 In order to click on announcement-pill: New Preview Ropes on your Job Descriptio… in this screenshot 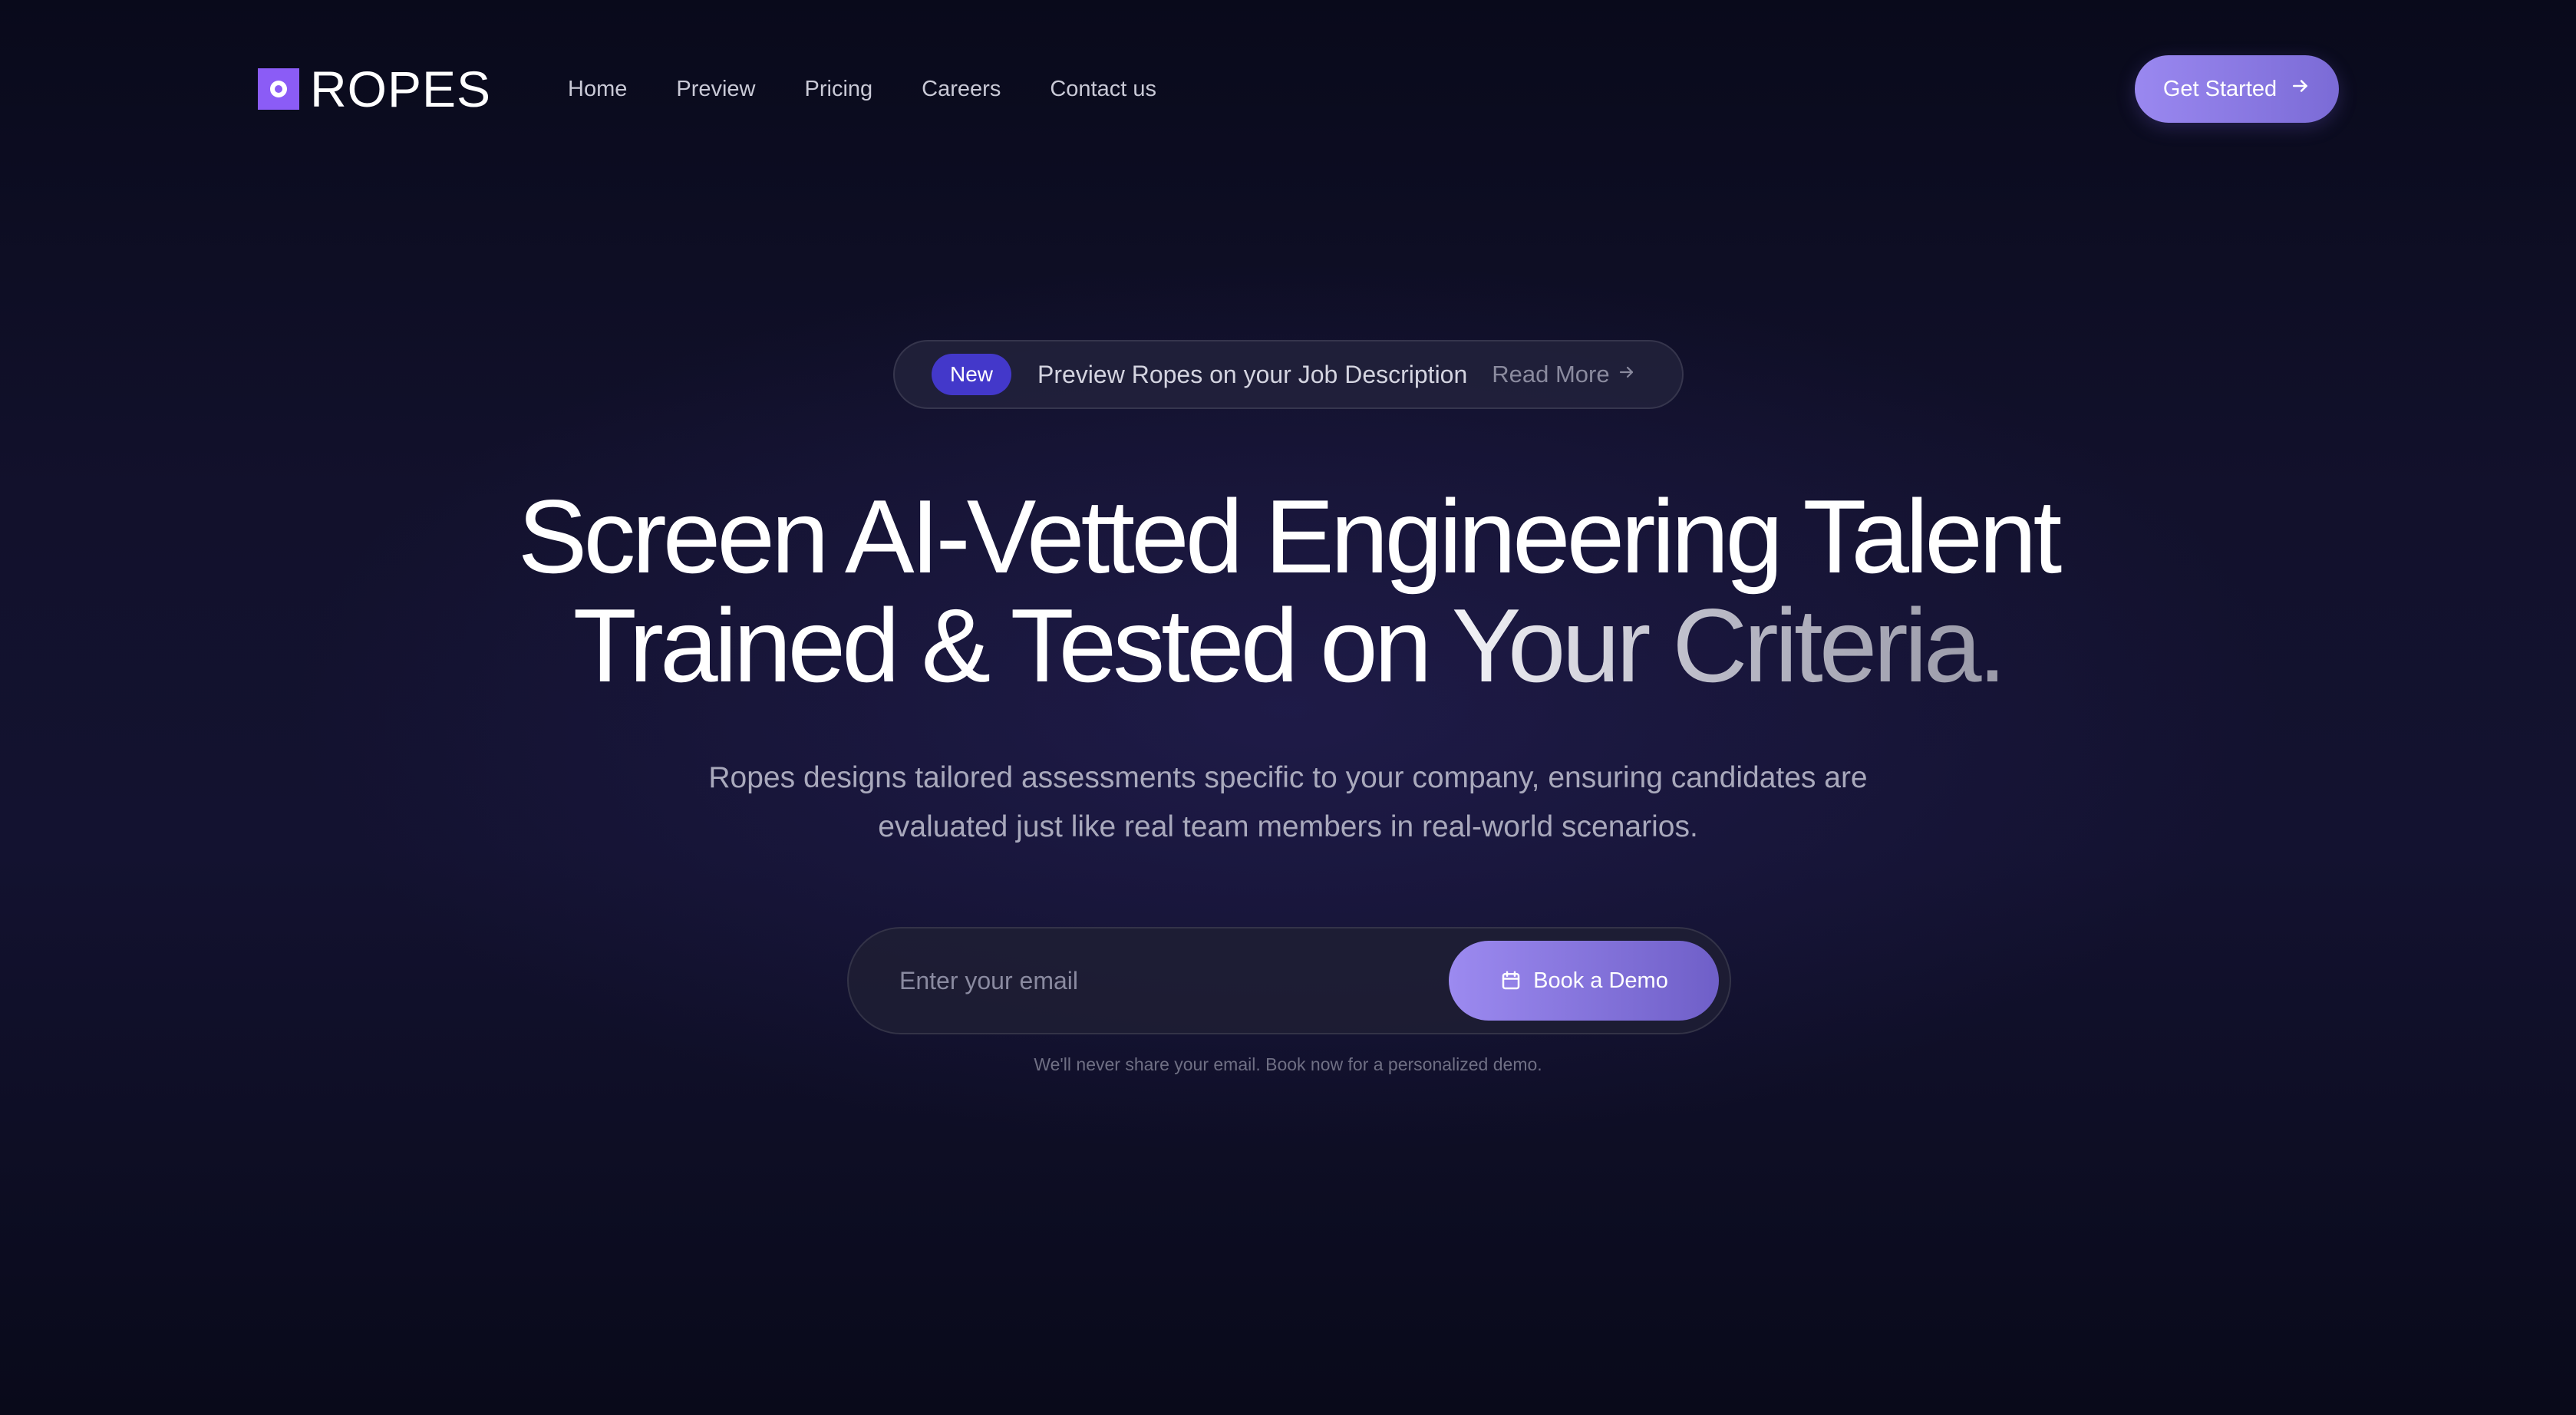, I will do `click(1288, 374)`.